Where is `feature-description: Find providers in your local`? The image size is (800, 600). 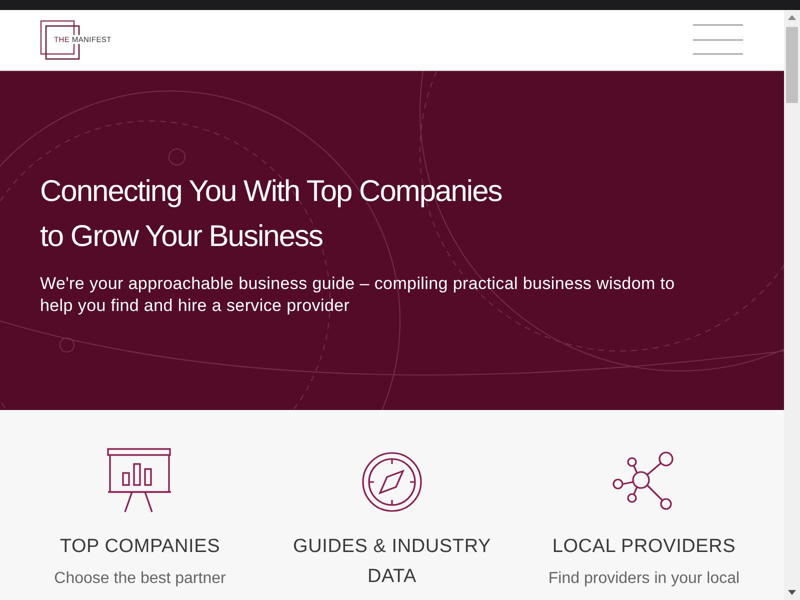 feature-description: Find providers in your local is located at coordinates (644, 579).